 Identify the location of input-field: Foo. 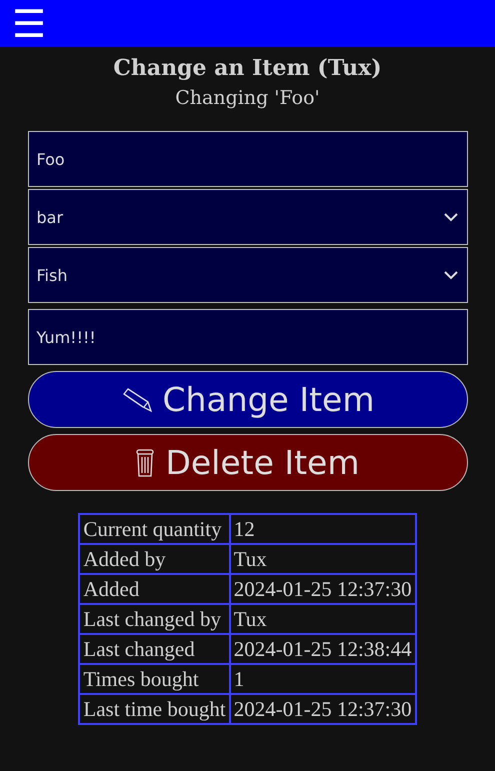
(248, 159).